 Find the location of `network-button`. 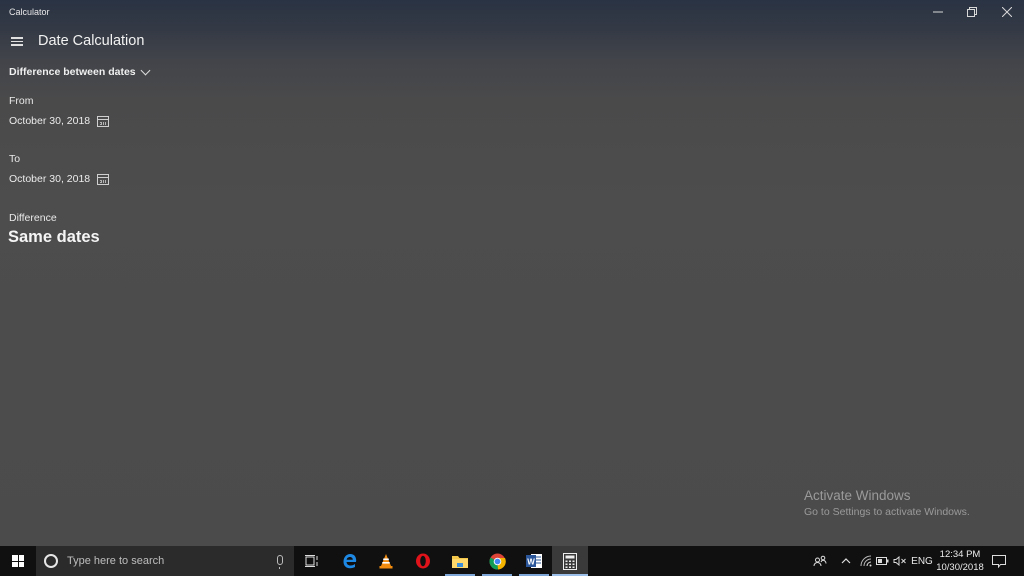

network-button is located at coordinates (866, 561).